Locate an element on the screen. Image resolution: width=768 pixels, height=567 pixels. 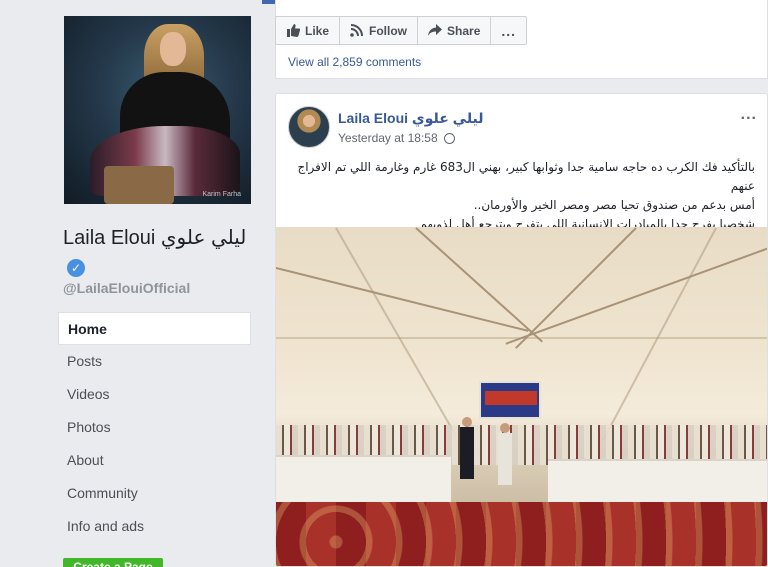
author-avatar is located at coordinates (309, 127).